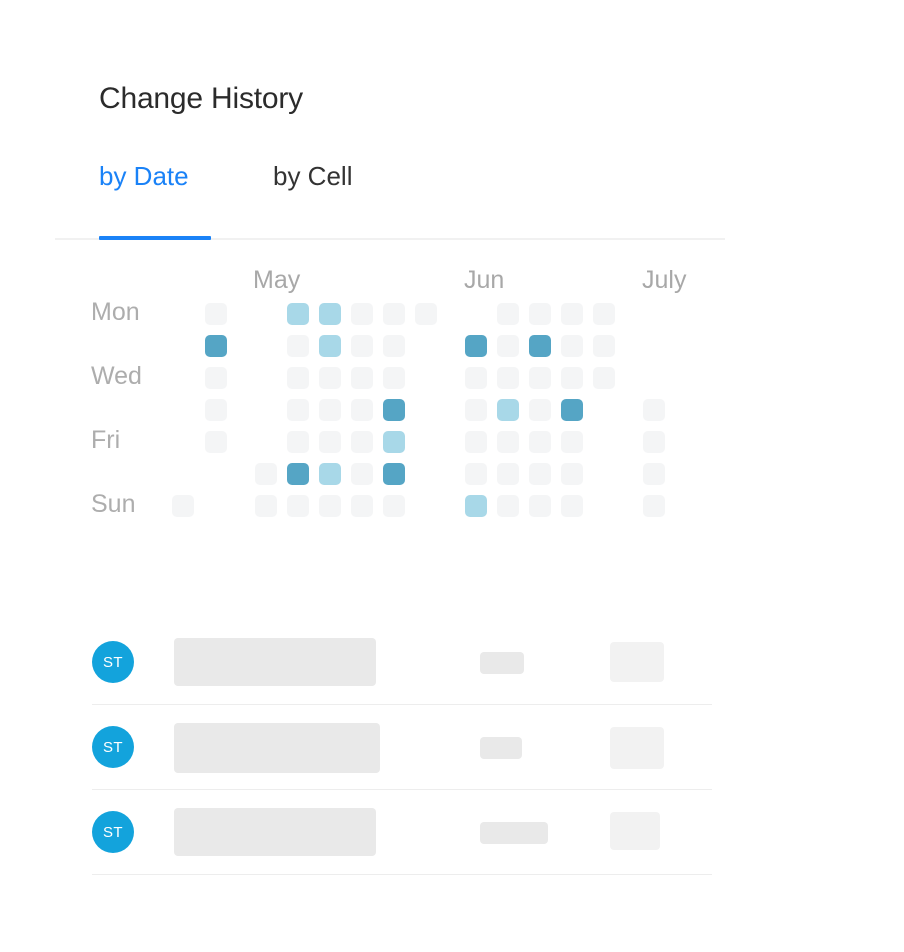 The image size is (904, 952). What do you see at coordinates (106, 440) in the screenshot?
I see `weekday-label-fri: Fri` at bounding box center [106, 440].